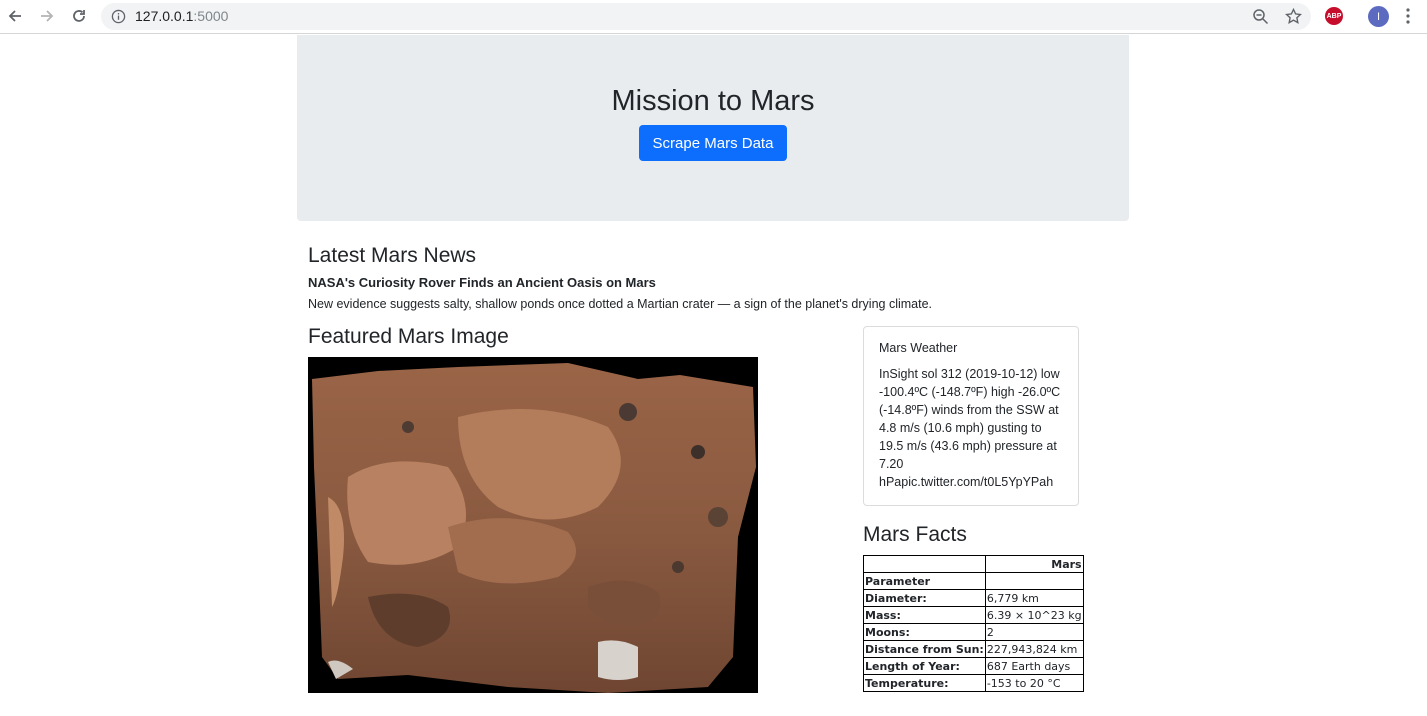 This screenshot has width=1427, height=716. I want to click on table-row: Mass: 6.39 × 10^23 kg, so click(973, 615).